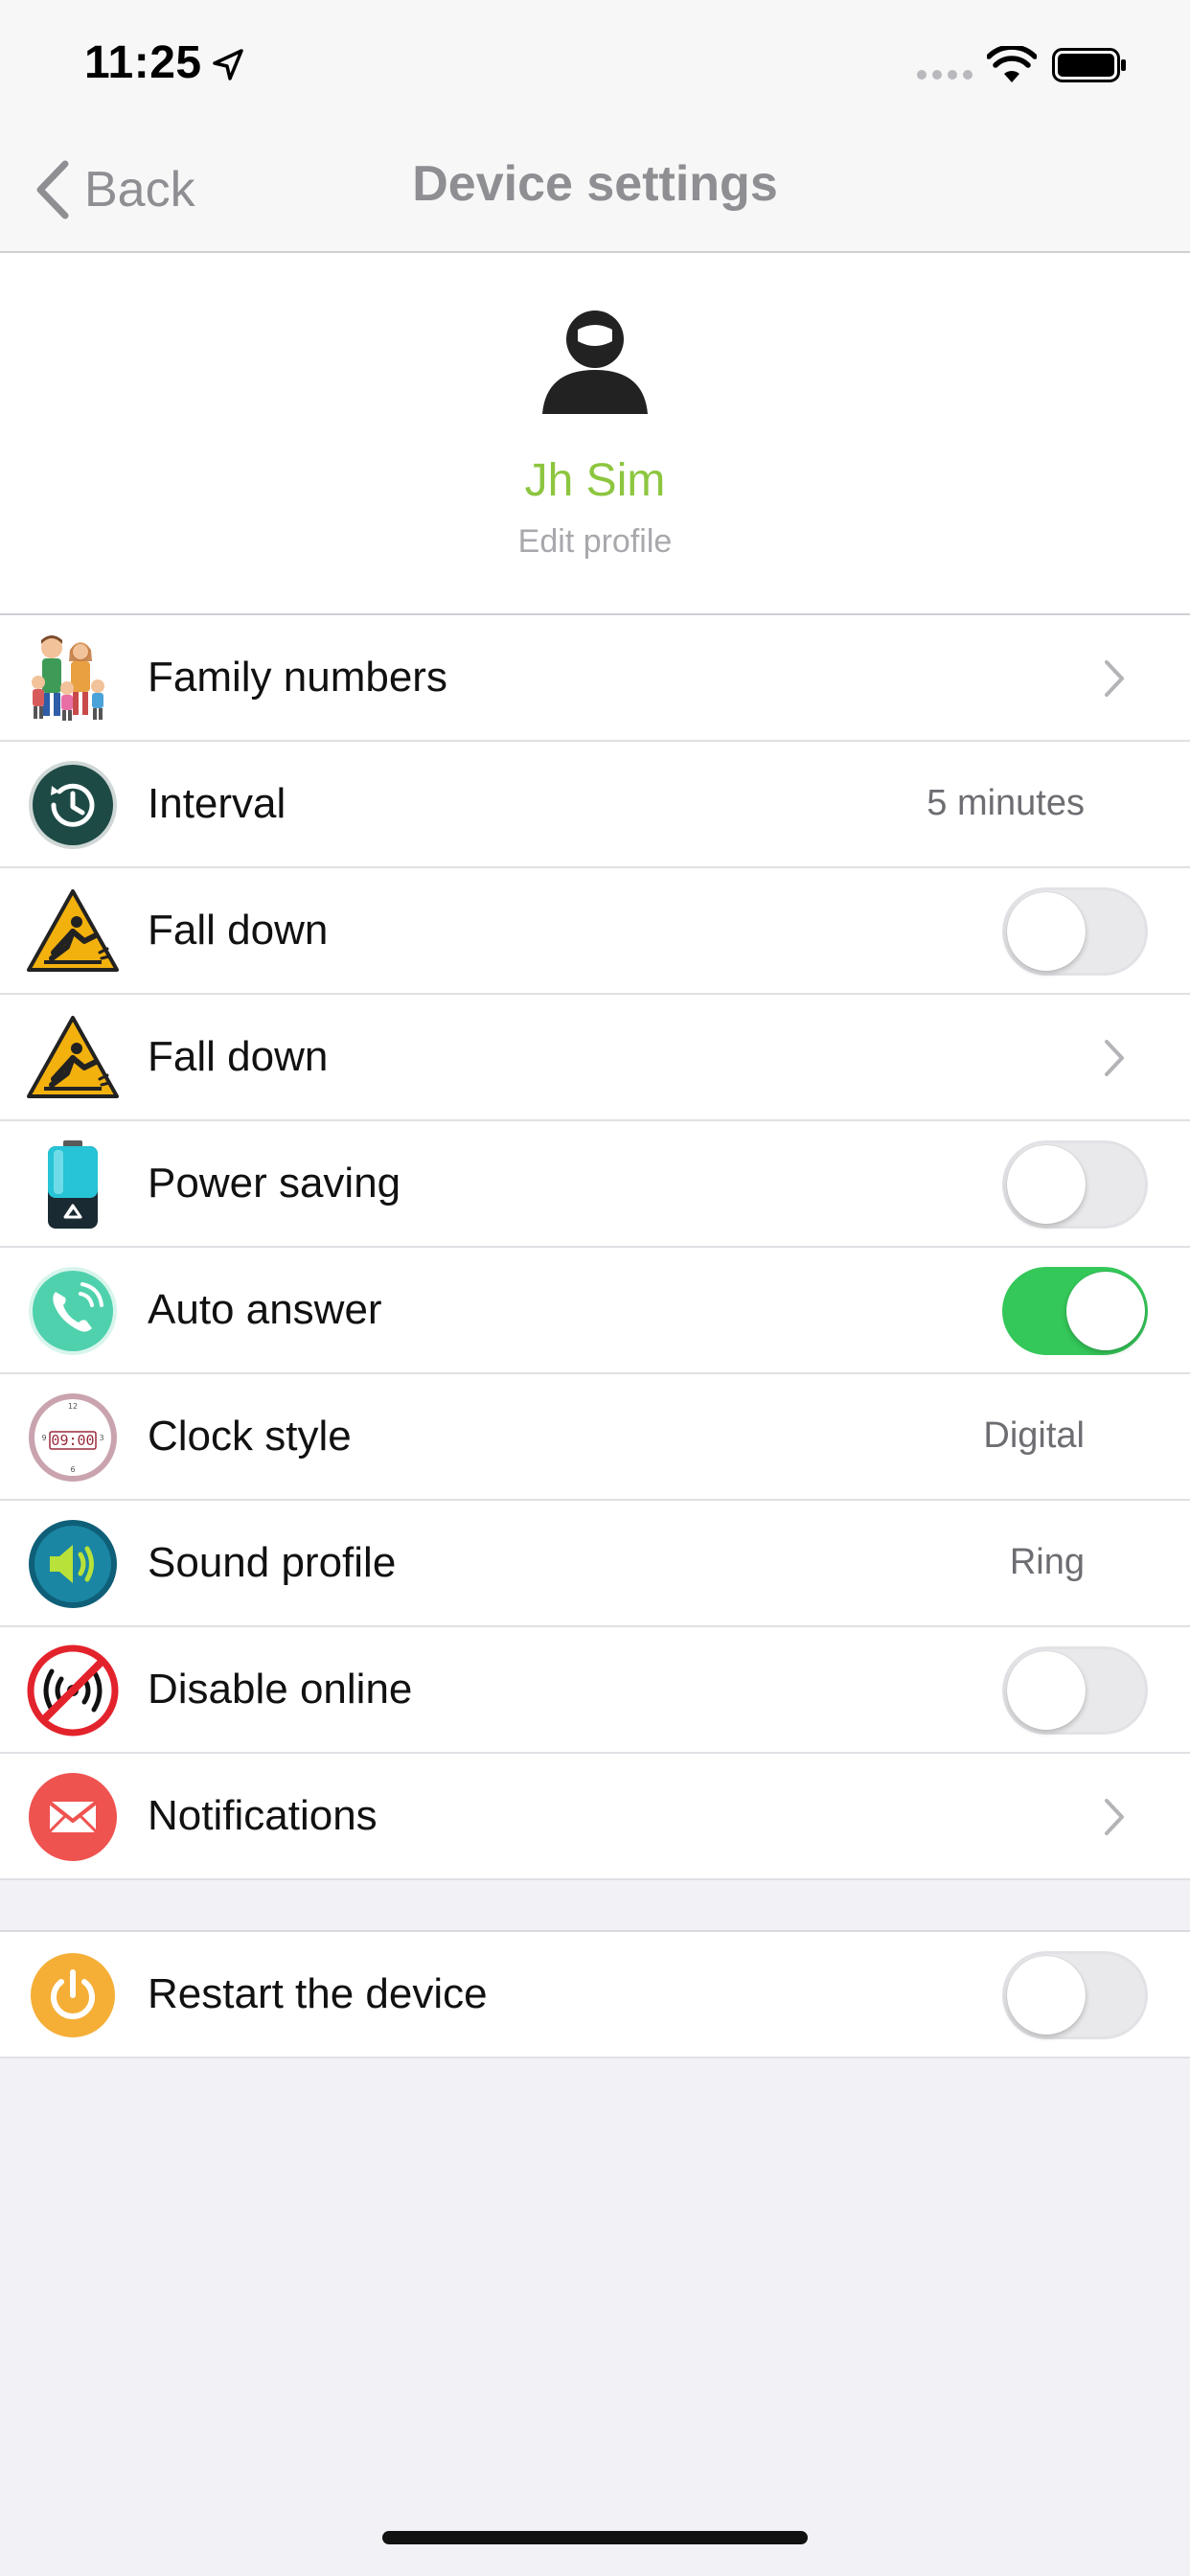 The width and height of the screenshot is (1190, 2576). I want to click on restart-section: Restart the device, so click(595, 1994).